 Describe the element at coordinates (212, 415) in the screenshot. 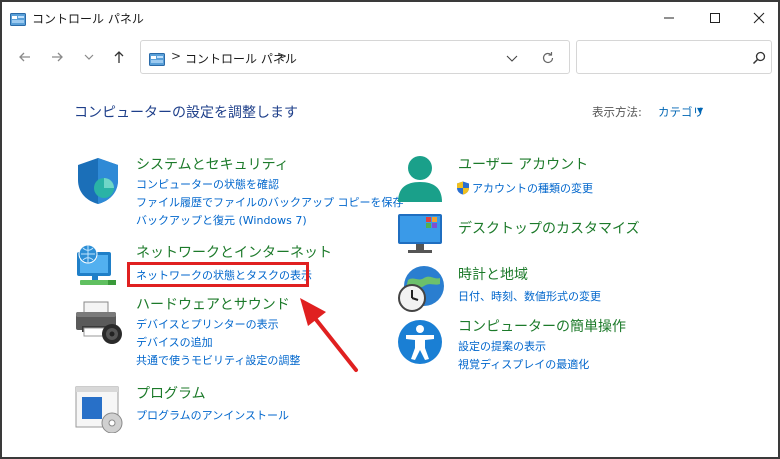

I see `category-link: プログラムのアンインストール` at that location.